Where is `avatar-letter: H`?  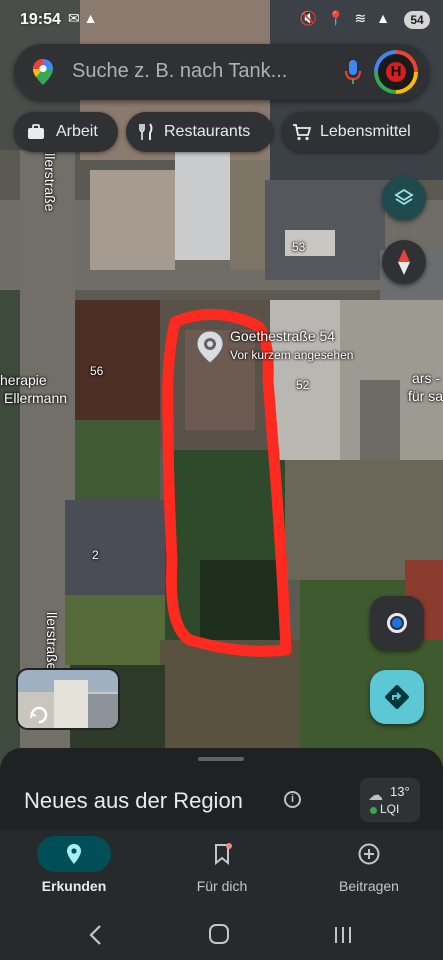
avatar-letter: H is located at coordinates (396, 72).